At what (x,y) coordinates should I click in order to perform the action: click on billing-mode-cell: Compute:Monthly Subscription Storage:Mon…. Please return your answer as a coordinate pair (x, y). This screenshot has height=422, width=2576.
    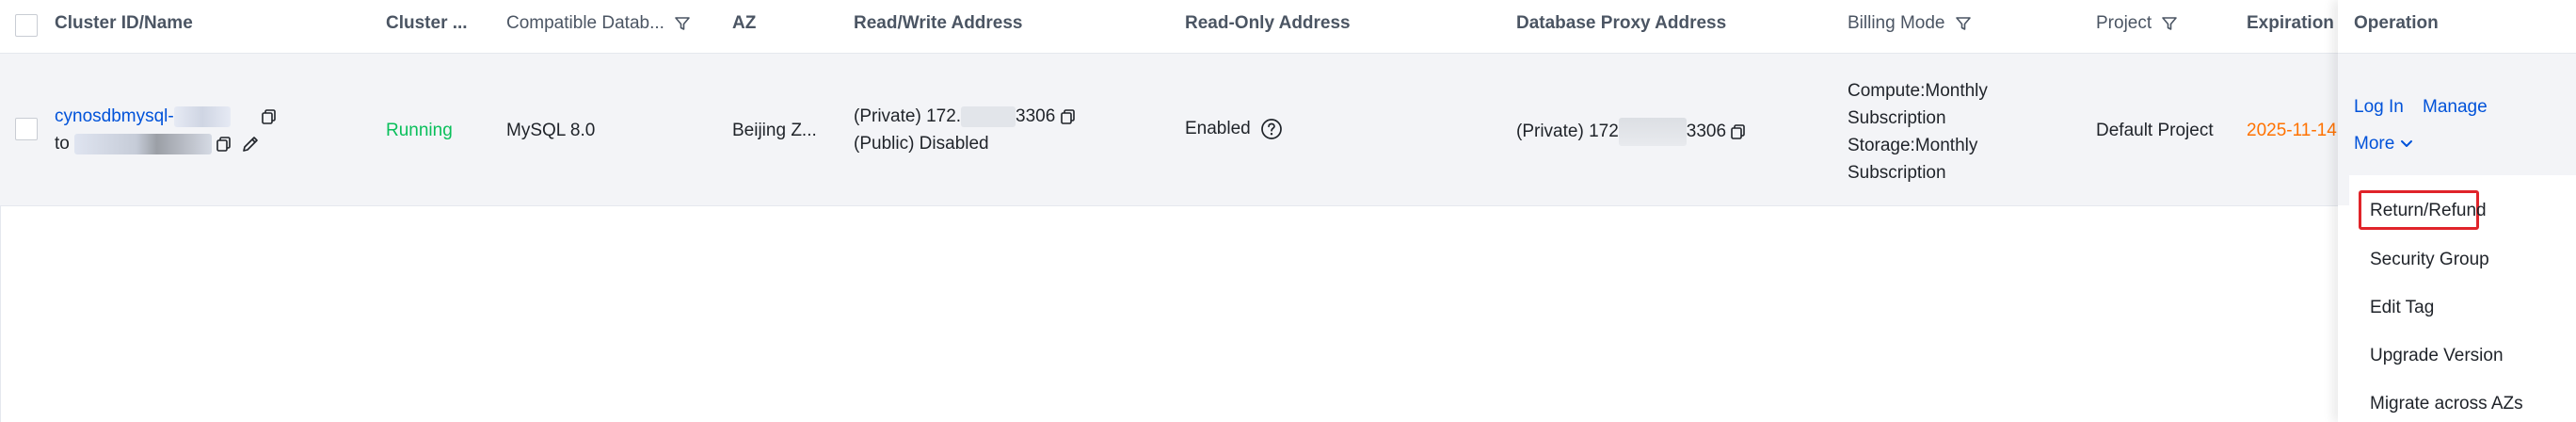
    Looking at the image, I should click on (1918, 132).